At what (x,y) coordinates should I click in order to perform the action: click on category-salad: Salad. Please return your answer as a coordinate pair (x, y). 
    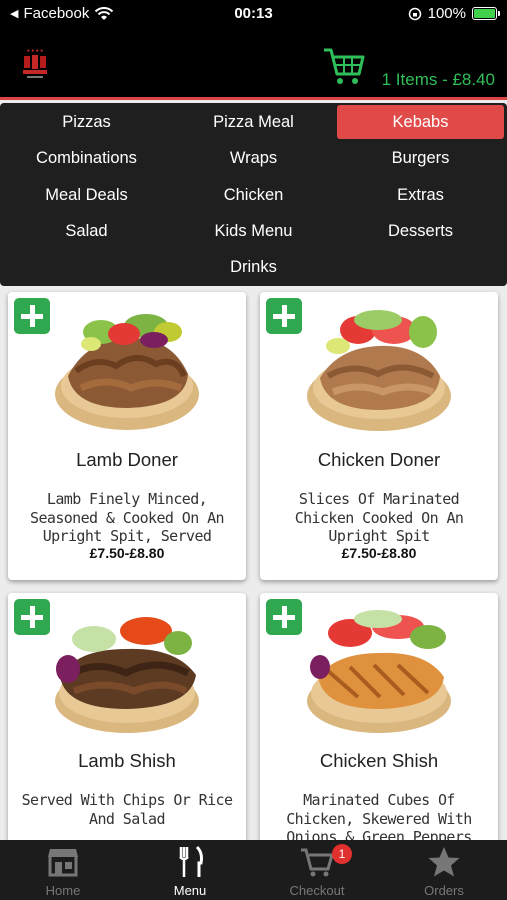
    Looking at the image, I should click on (86, 231).